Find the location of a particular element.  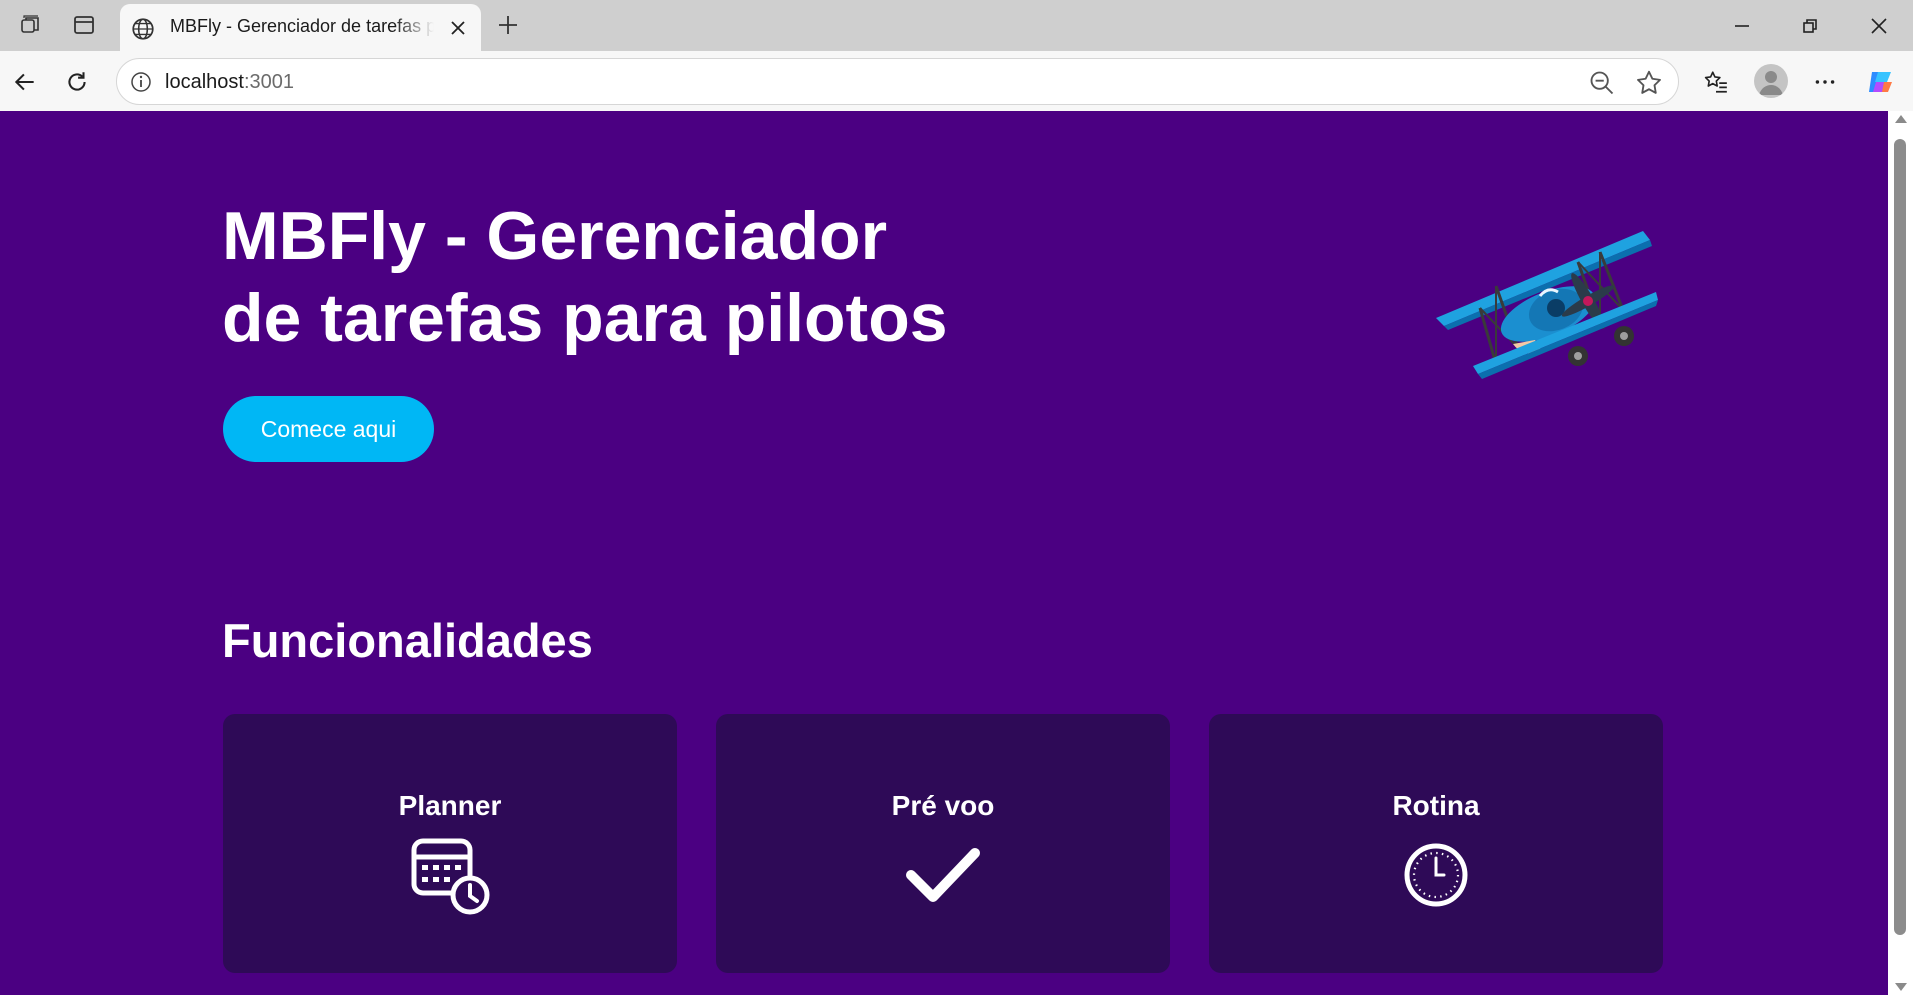

vertical-tabs-button is located at coordinates (84, 25).